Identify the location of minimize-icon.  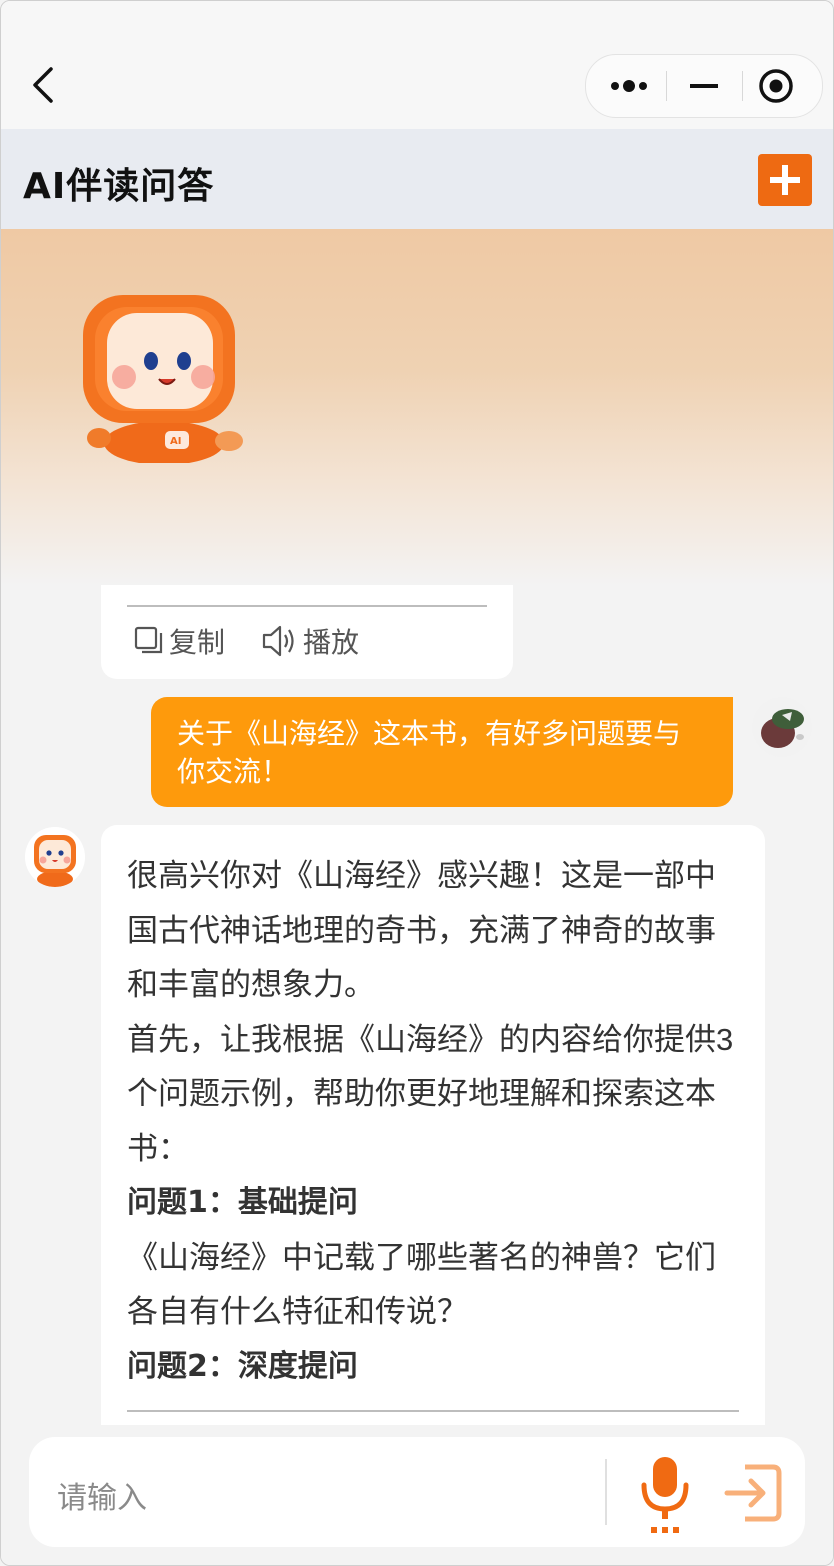
(704, 86).